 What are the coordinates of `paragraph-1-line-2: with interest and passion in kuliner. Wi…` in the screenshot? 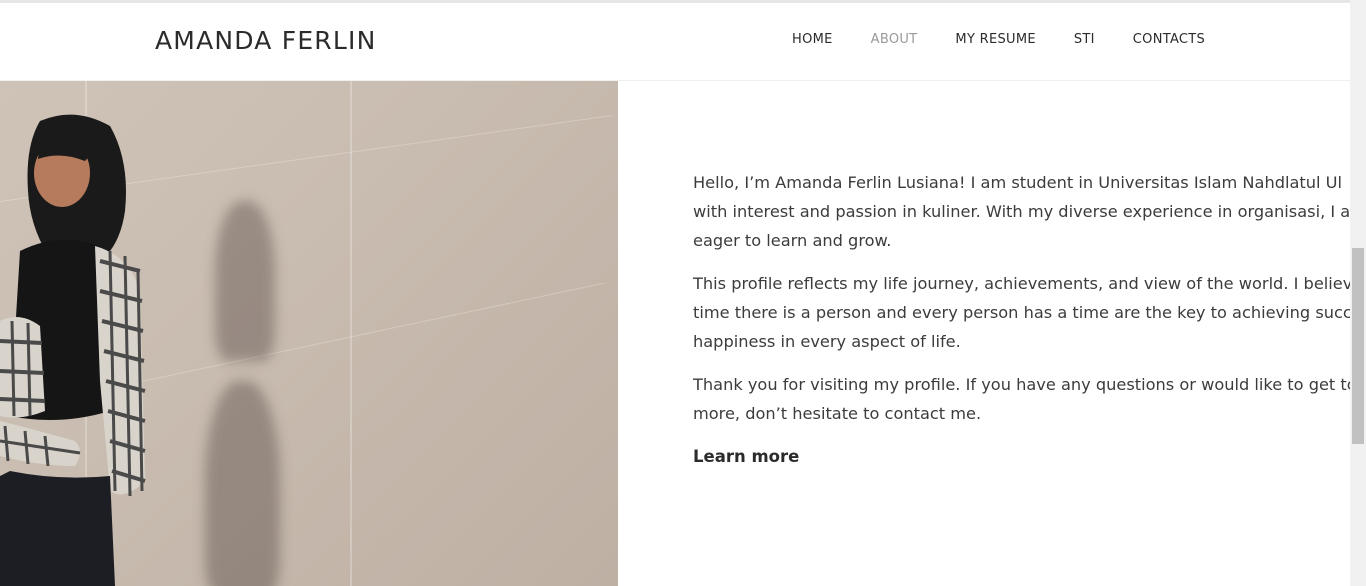 It's located at (1021, 211).